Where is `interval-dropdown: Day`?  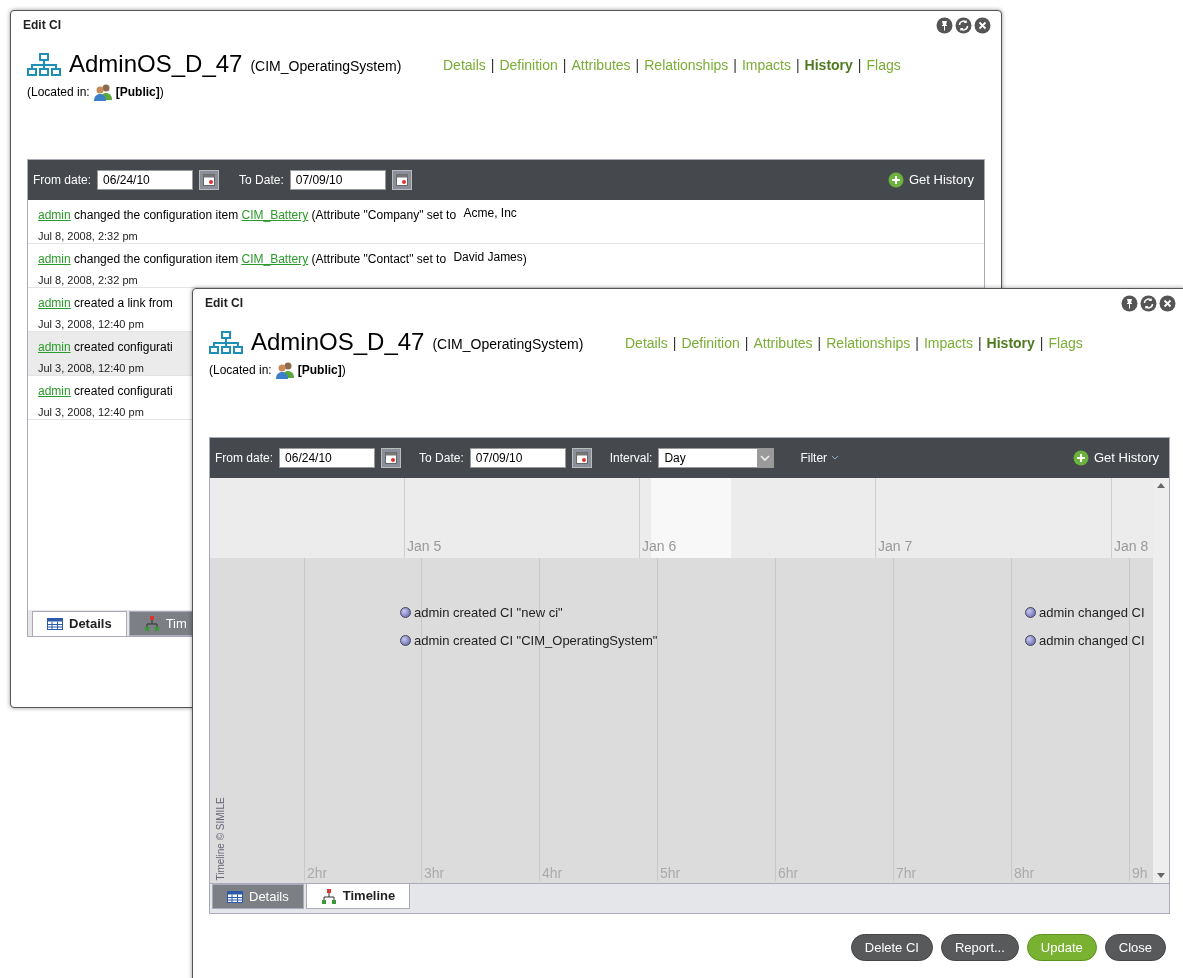
interval-dropdown: Day is located at coordinates (716, 458).